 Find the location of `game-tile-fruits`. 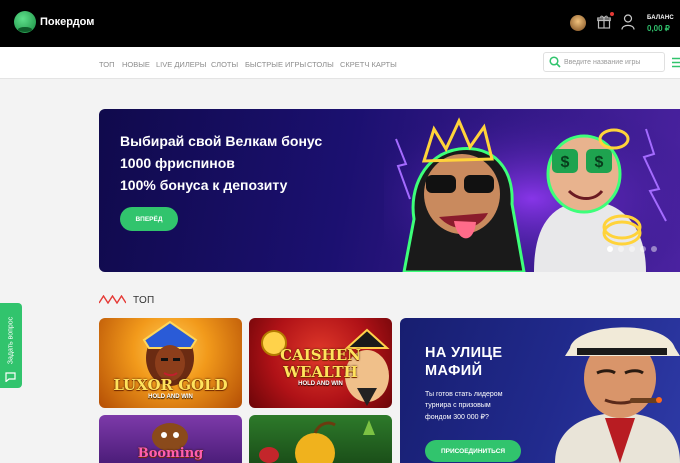

game-tile-fruits is located at coordinates (320, 439).